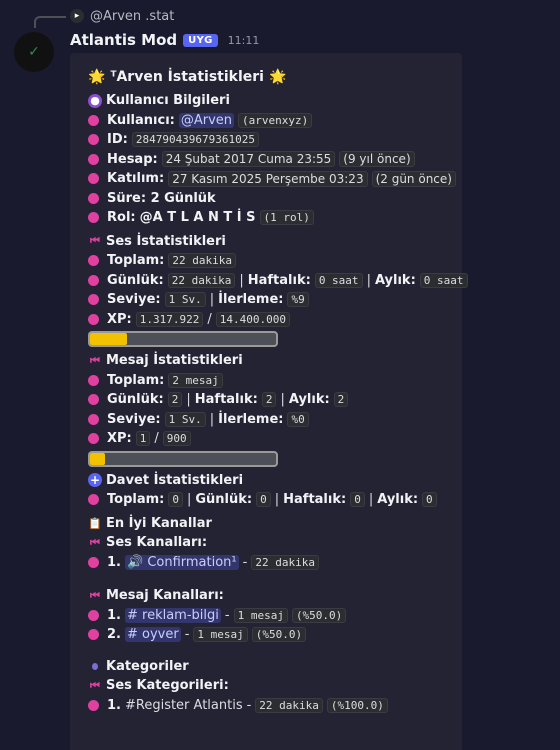 The width and height of the screenshot is (560, 750). I want to click on message-progress: %0, so click(298, 419).